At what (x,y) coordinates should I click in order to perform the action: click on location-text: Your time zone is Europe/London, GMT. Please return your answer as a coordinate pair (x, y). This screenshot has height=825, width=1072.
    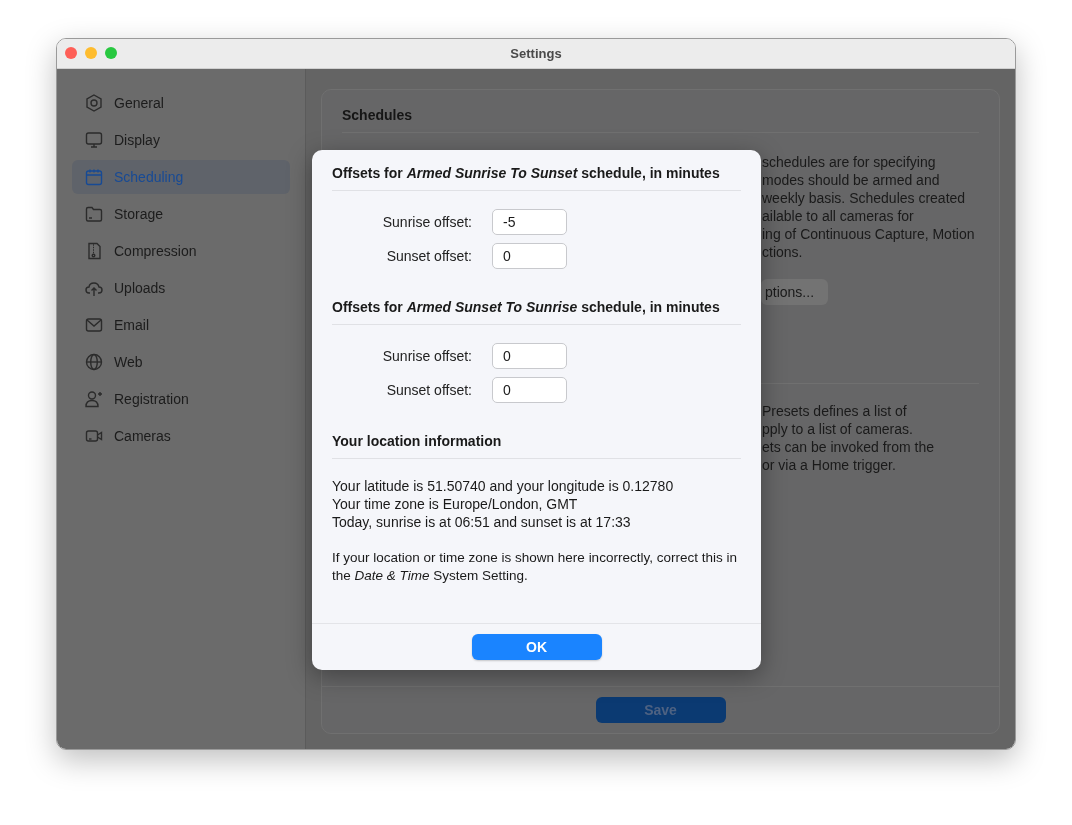
    Looking at the image, I should click on (455, 504).